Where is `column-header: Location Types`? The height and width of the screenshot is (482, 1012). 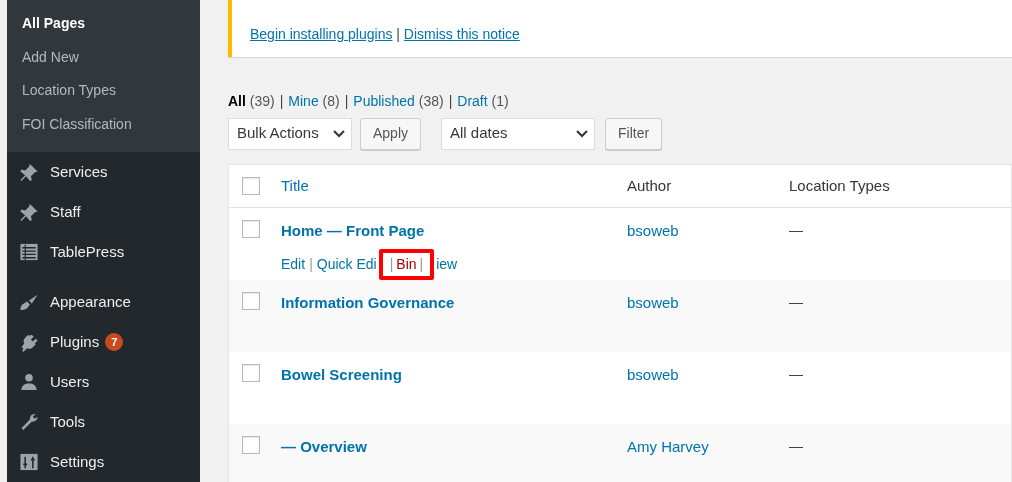
column-header: Location Types is located at coordinates (839, 185).